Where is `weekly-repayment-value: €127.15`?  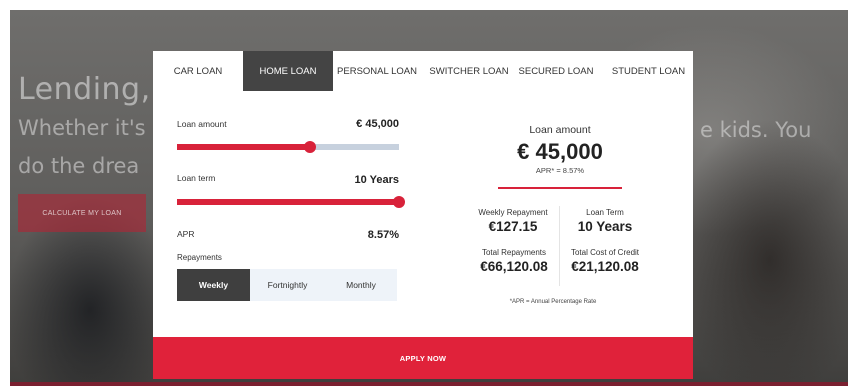
weekly-repayment-value: €127.15 is located at coordinates (513, 226).